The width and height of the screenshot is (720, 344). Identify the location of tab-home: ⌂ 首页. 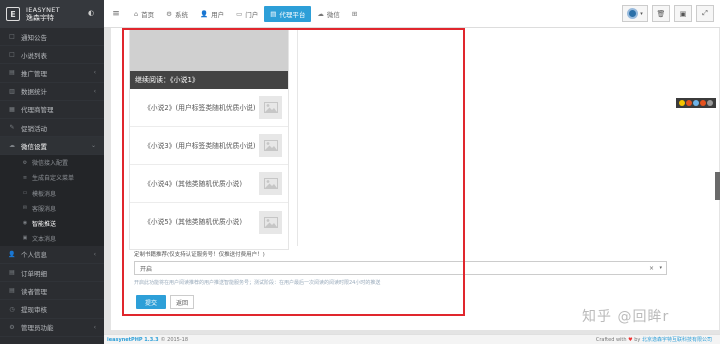
(144, 14).